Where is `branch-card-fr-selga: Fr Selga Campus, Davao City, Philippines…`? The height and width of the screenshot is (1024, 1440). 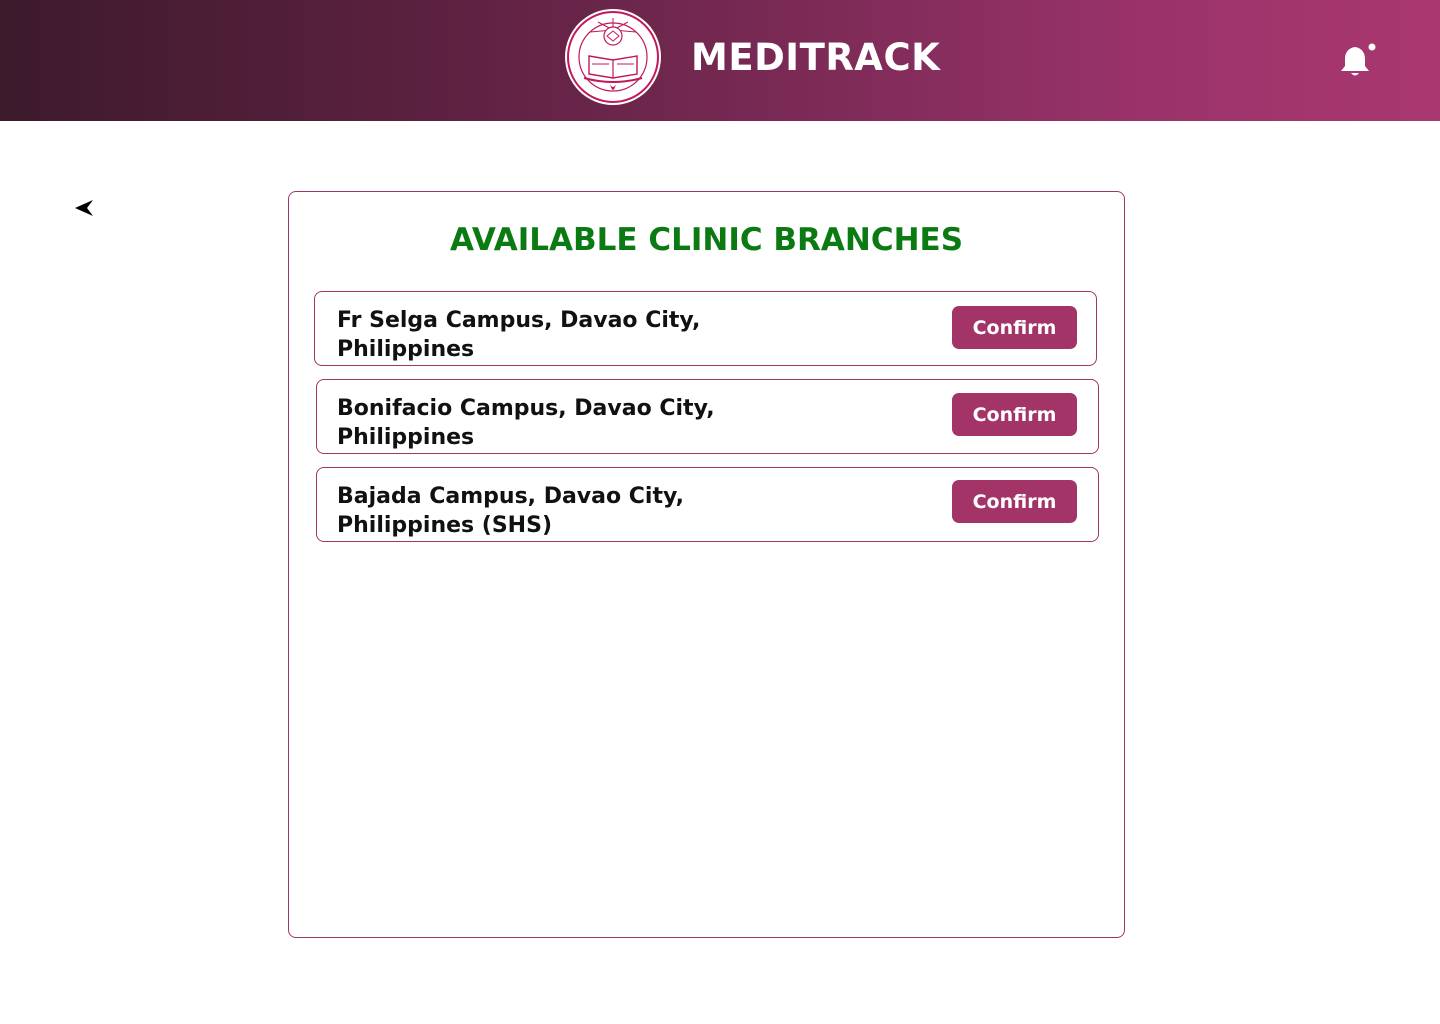
branch-card-fr-selga: Fr Selga Campus, Davao City, Philippines… is located at coordinates (705, 328).